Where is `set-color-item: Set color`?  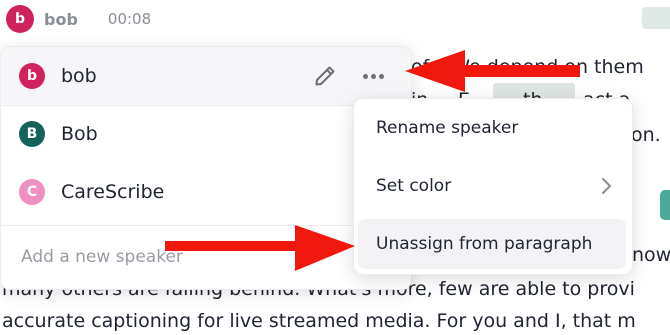 set-color-item: Set color is located at coordinates (492, 186).